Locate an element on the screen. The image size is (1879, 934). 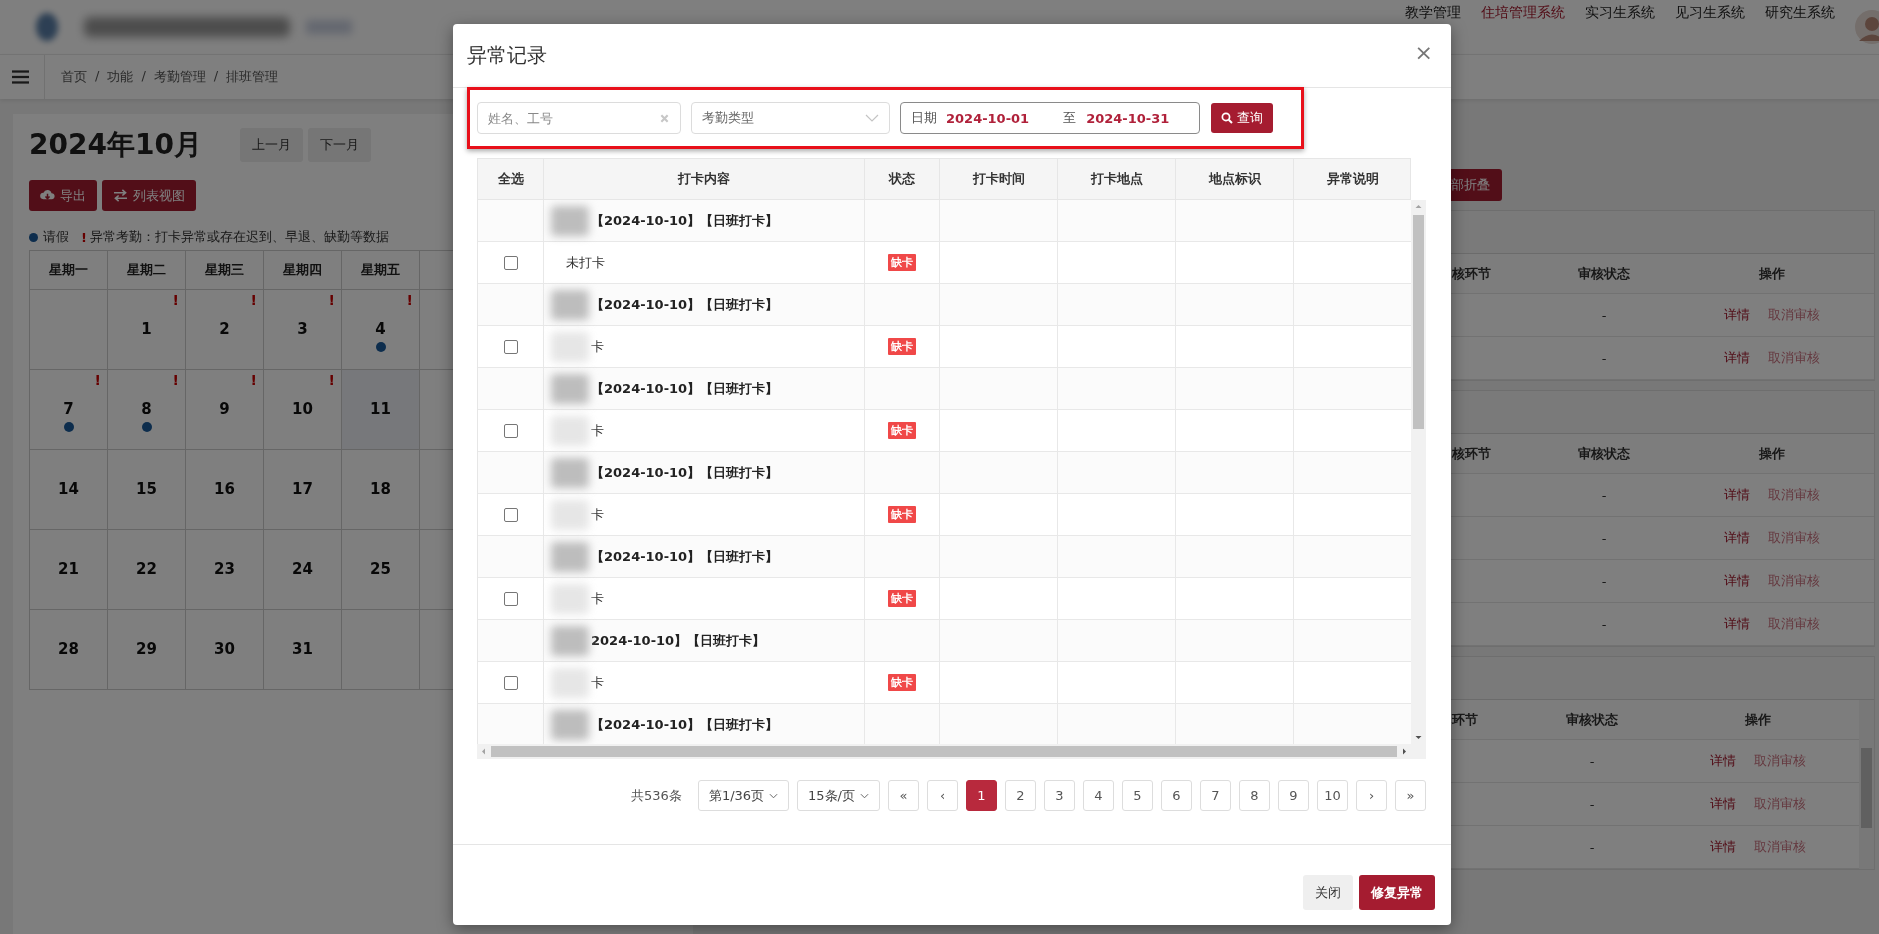
page-select: 第1/36页 is located at coordinates (743, 795).